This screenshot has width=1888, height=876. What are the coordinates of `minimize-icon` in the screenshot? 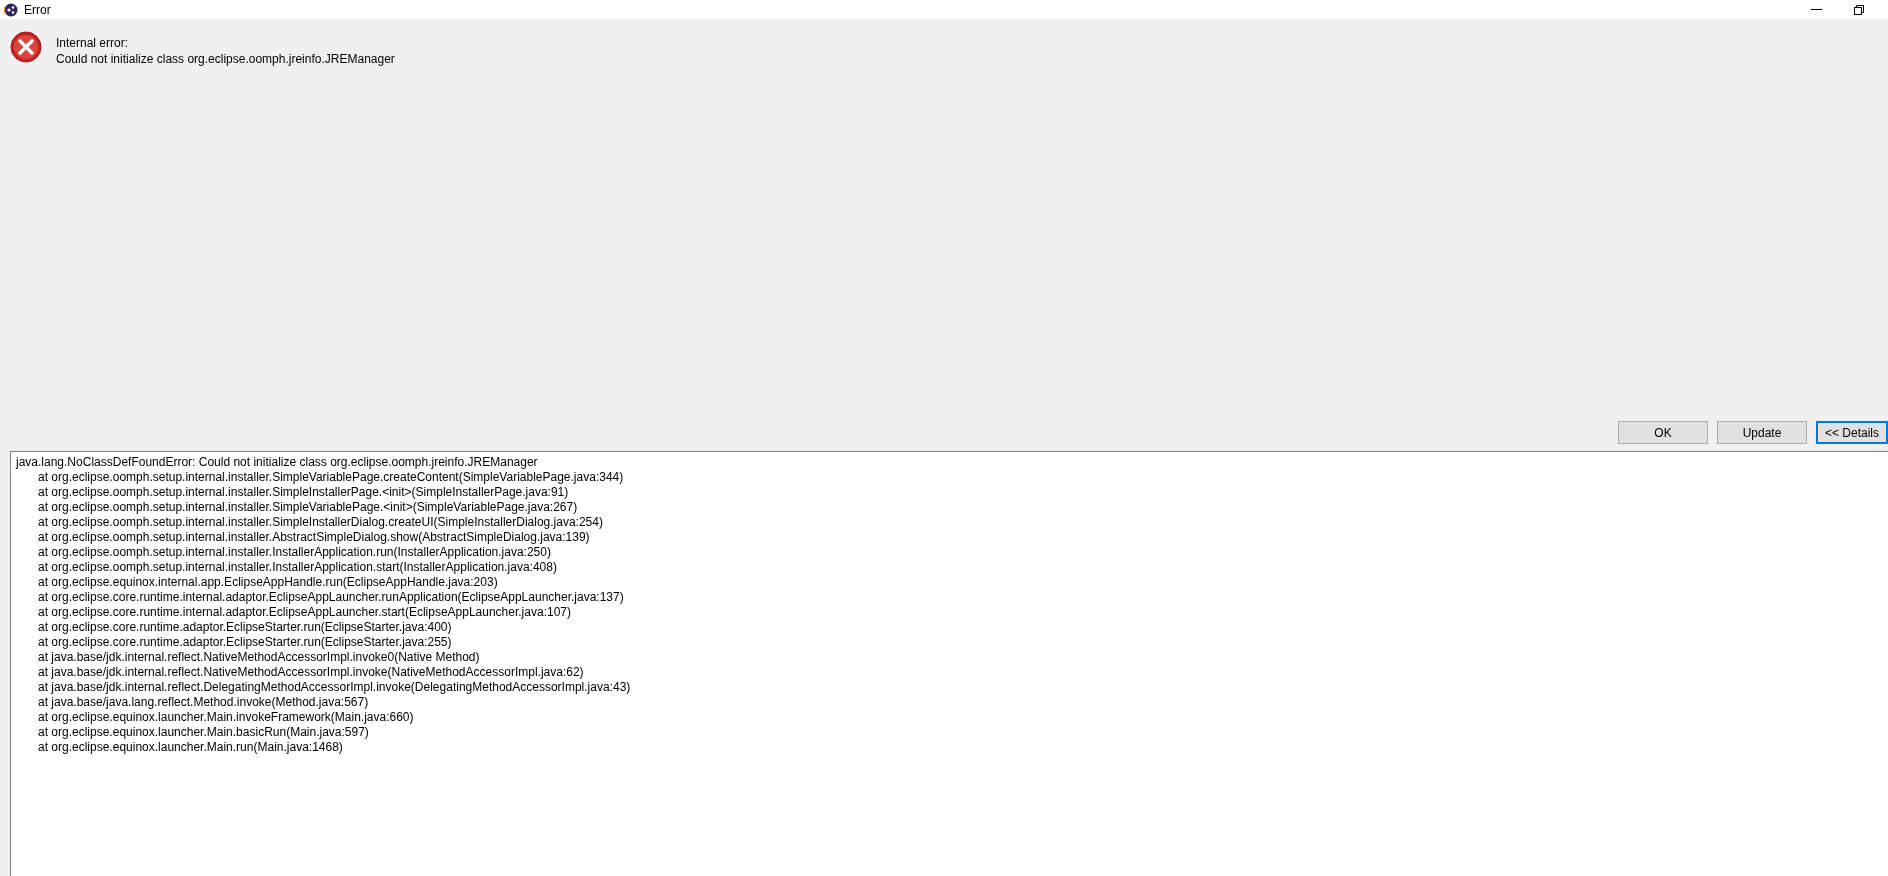 It's located at (1816, 9).